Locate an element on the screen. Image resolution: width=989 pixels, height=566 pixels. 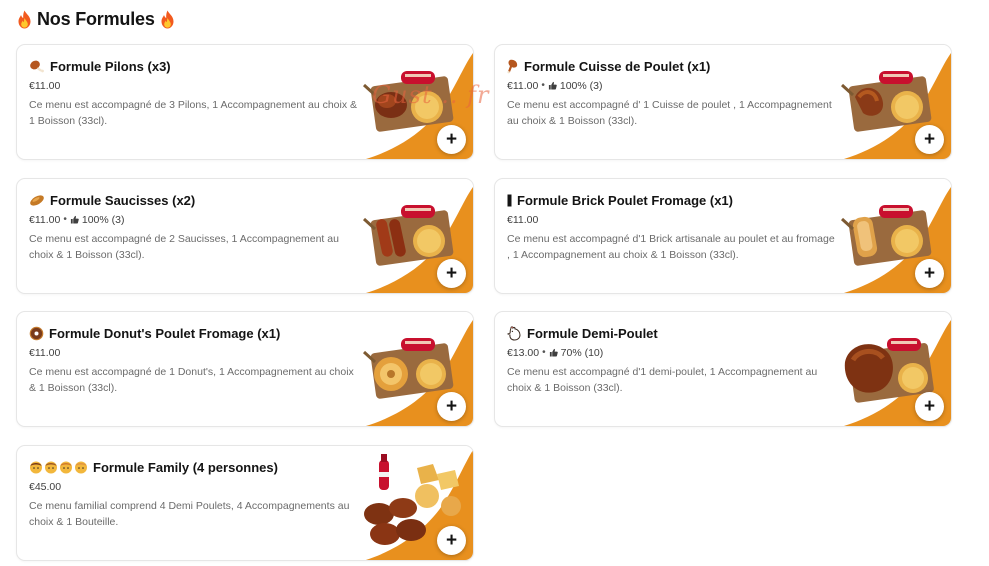
card-title: Formule Brick Poulet Fromage (x1) is located at coordinates (625, 200).